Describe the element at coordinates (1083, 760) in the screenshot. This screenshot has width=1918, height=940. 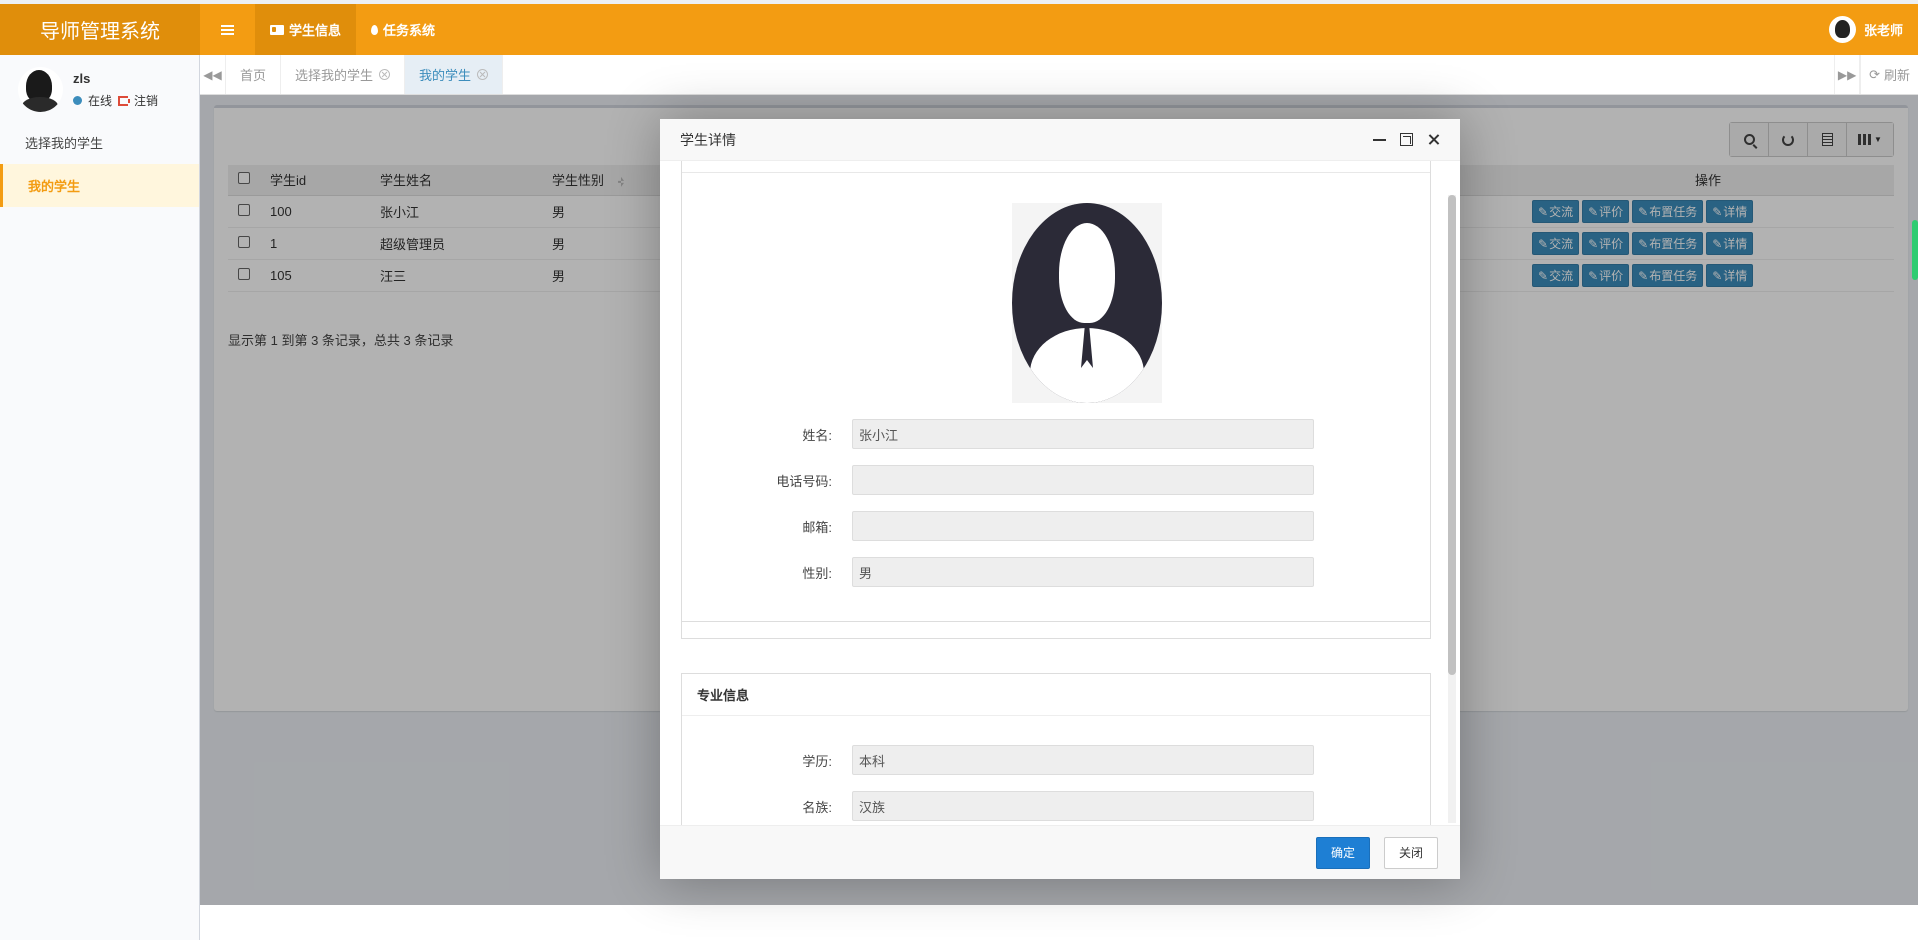
I see `education-field: 本科` at that location.